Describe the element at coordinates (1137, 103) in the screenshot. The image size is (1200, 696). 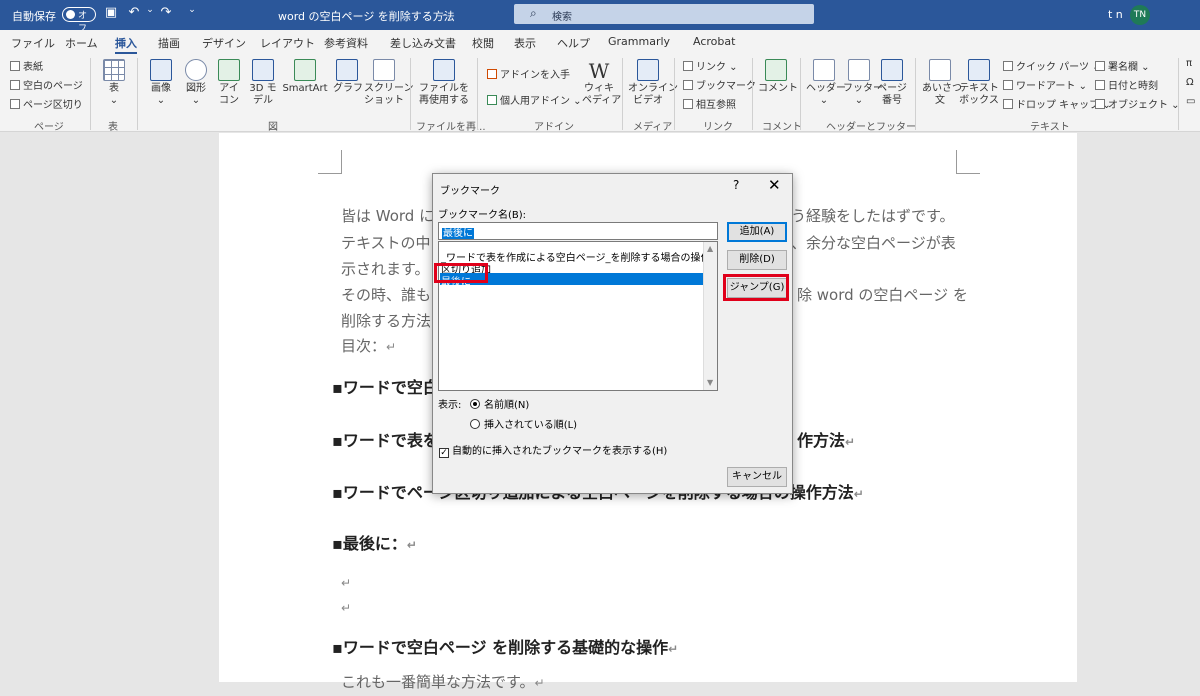
I see `object-button: オブジェクト ⌄` at that location.